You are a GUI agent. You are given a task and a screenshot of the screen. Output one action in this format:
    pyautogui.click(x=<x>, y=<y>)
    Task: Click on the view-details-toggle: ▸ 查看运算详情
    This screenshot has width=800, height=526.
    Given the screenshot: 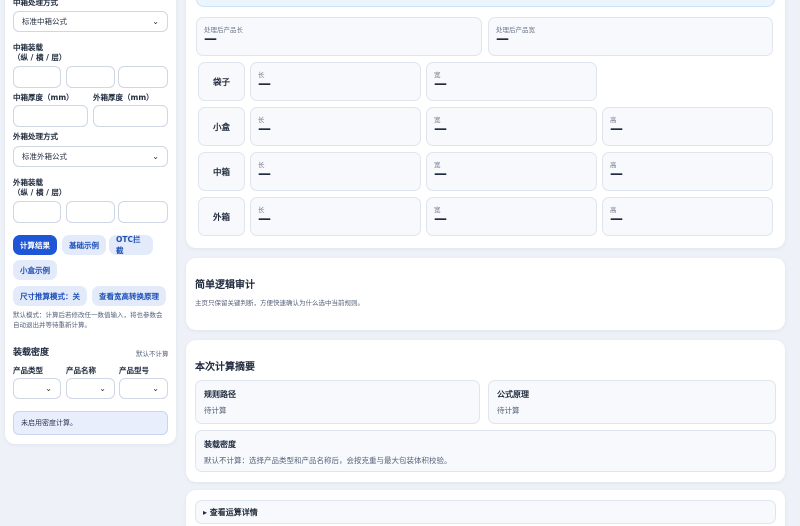 What is the action you would take?
    pyautogui.click(x=485, y=512)
    